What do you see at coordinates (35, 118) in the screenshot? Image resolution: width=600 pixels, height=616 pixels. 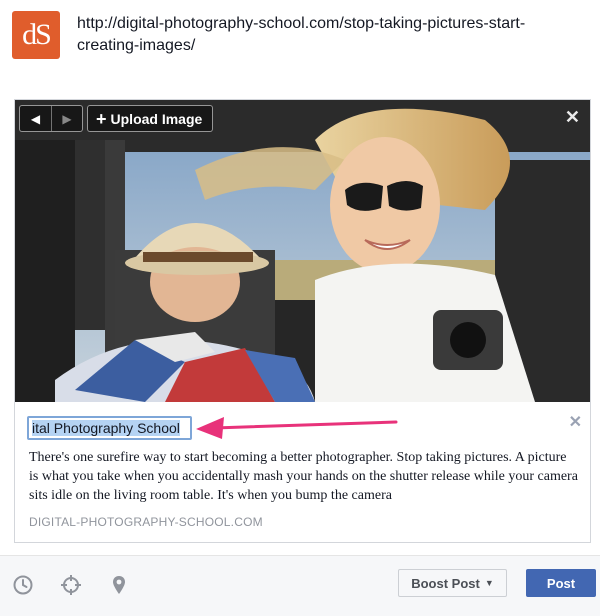 I see `previous-image-button: ◀` at bounding box center [35, 118].